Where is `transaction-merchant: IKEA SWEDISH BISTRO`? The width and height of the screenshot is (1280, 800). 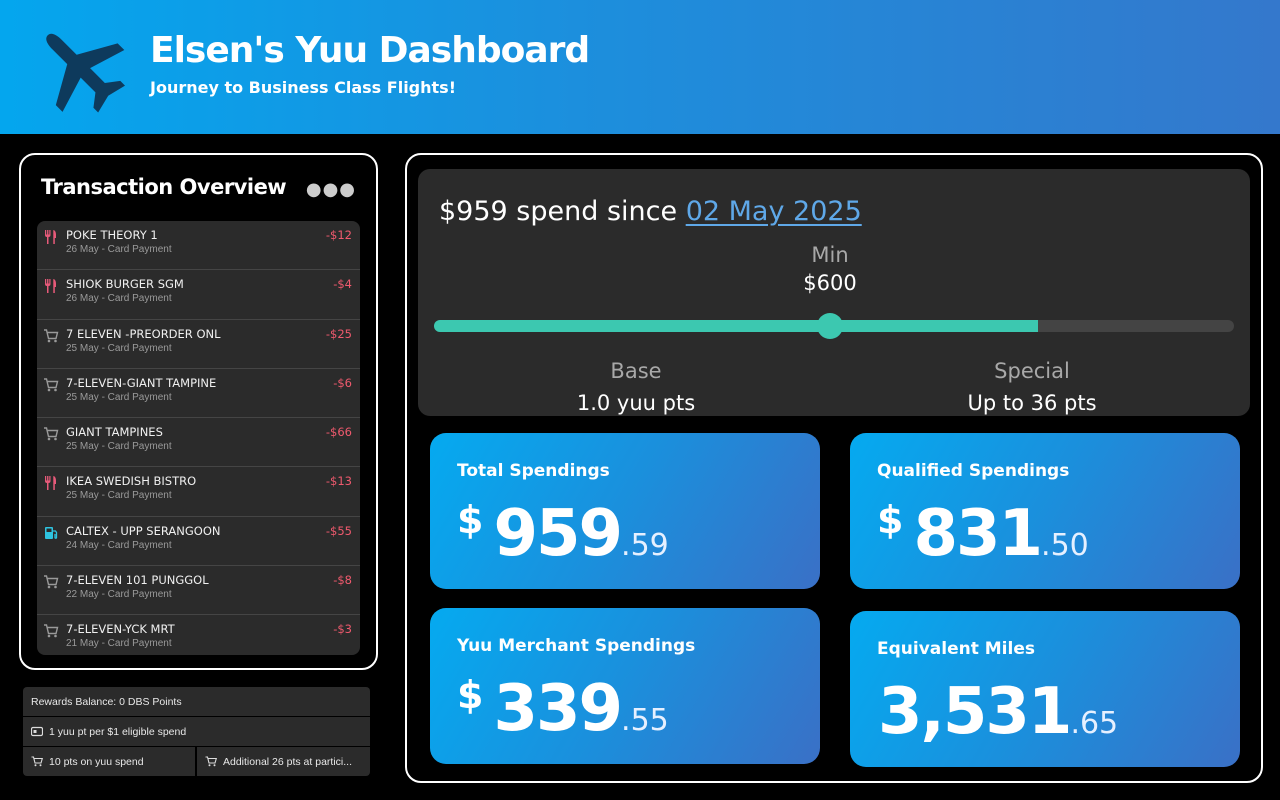 transaction-merchant: IKEA SWEDISH BISTRO is located at coordinates (131, 481).